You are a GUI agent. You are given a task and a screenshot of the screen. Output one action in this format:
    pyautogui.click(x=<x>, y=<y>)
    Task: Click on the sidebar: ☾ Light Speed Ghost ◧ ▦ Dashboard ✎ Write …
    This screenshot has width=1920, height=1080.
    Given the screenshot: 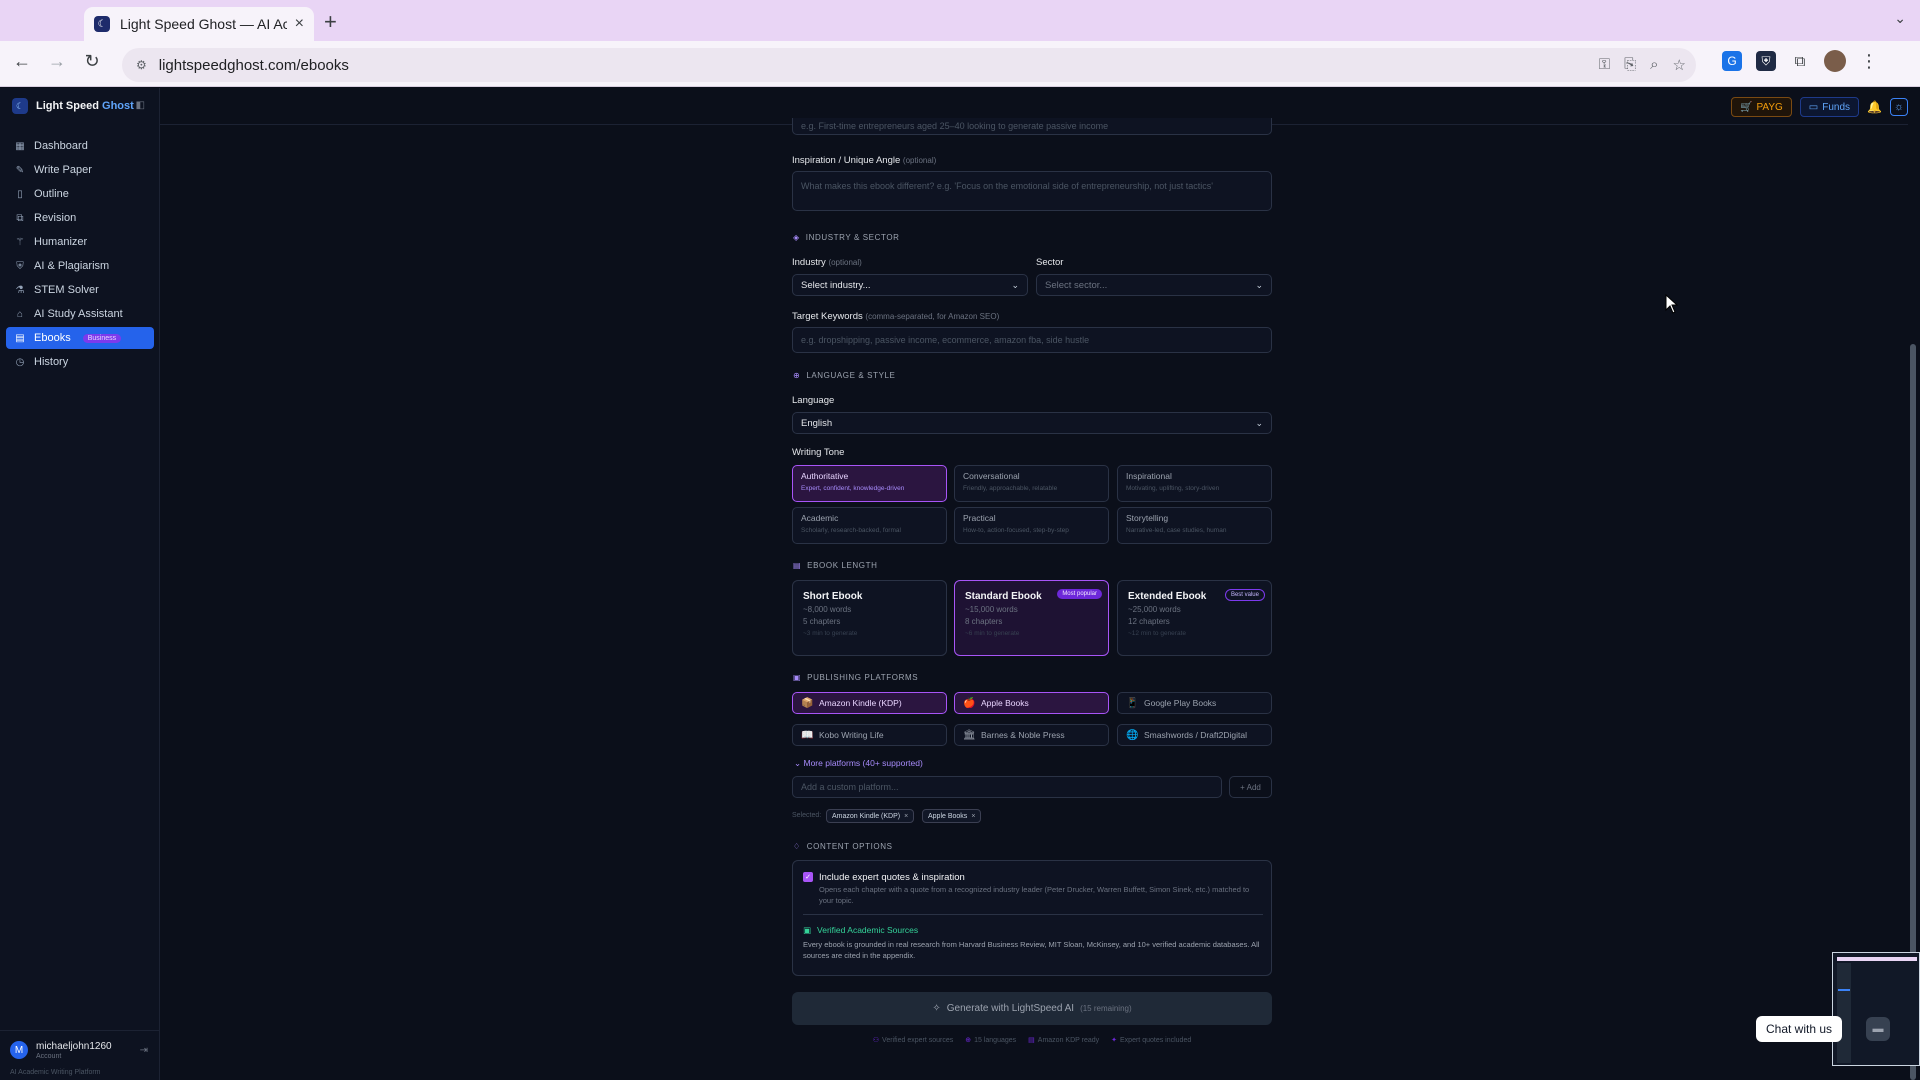 What is the action you would take?
    pyautogui.click(x=80, y=584)
    